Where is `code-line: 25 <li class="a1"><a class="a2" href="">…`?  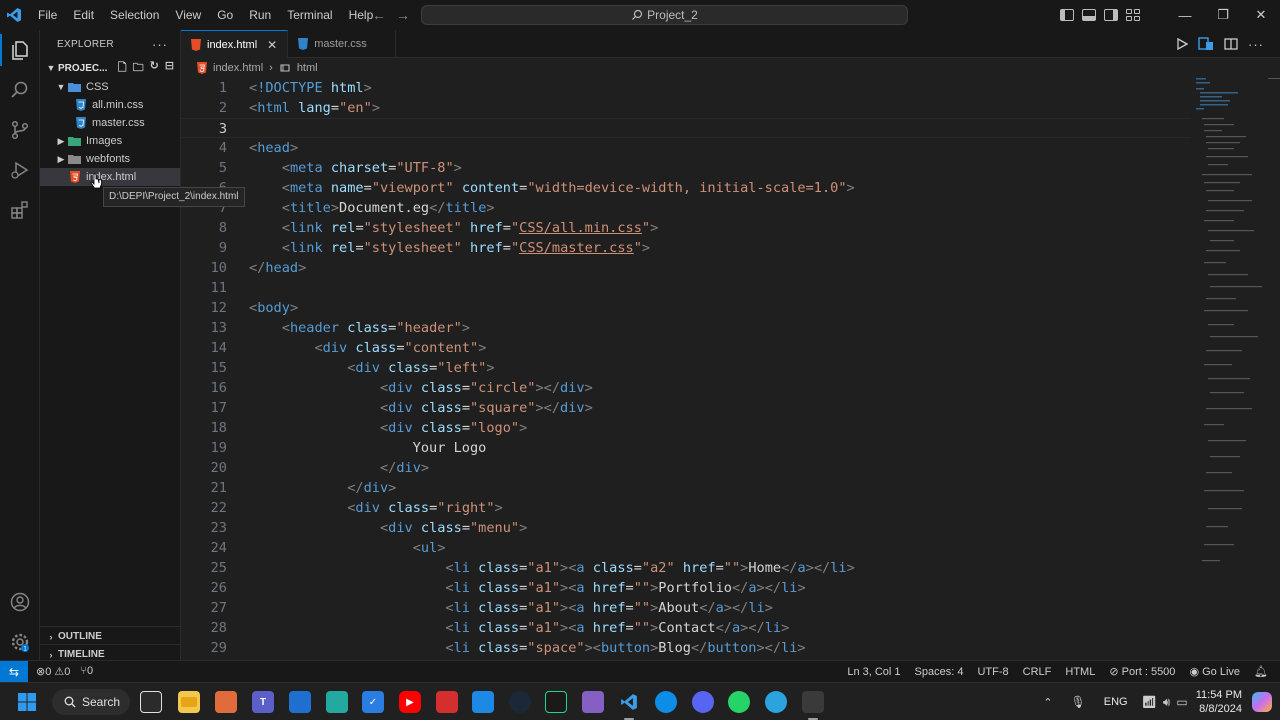 code-line: 25 <li class="a1"><a class="a2" href="">… is located at coordinates (686, 568).